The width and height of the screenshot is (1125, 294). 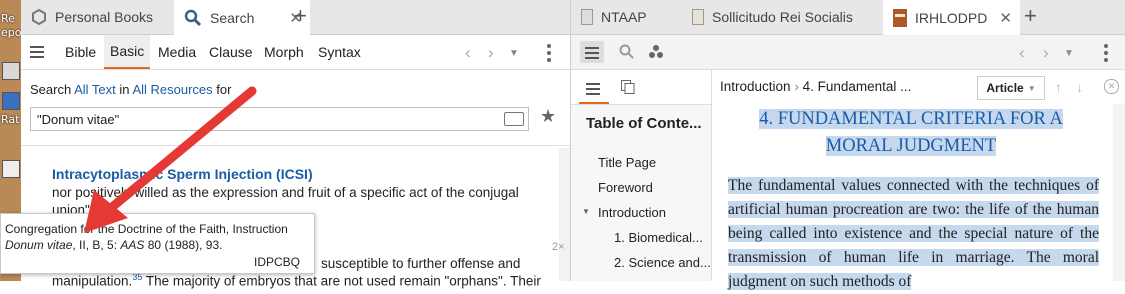 I want to click on hit-count-badge: 2×, so click(x=558, y=247).